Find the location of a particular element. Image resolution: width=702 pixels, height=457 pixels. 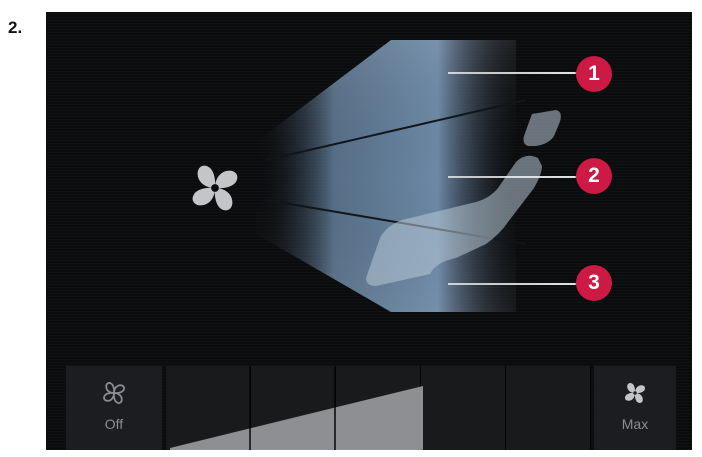

callout-badge-2: 2 is located at coordinates (594, 176).